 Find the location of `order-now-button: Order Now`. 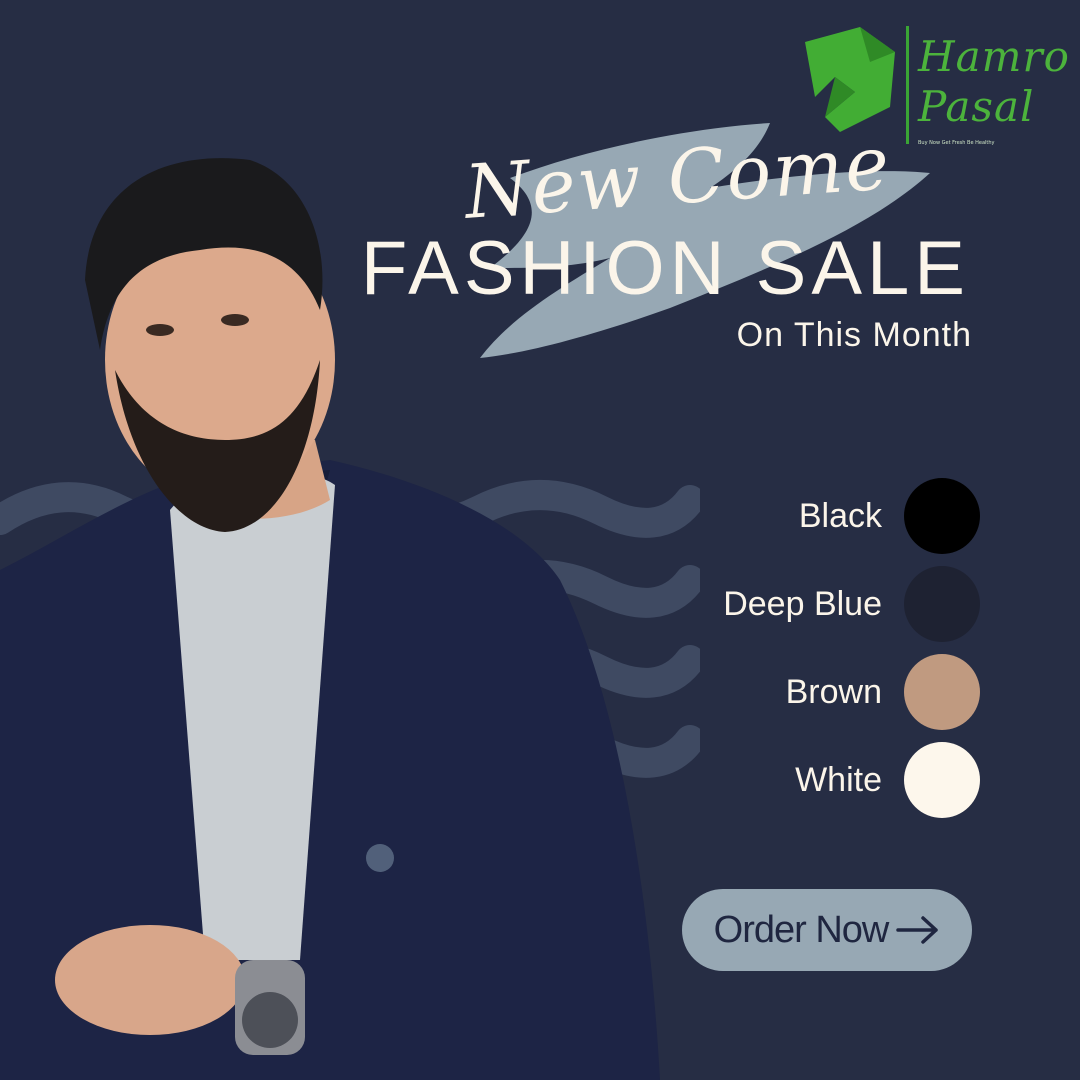

order-now-button: Order Now is located at coordinates (827, 930).